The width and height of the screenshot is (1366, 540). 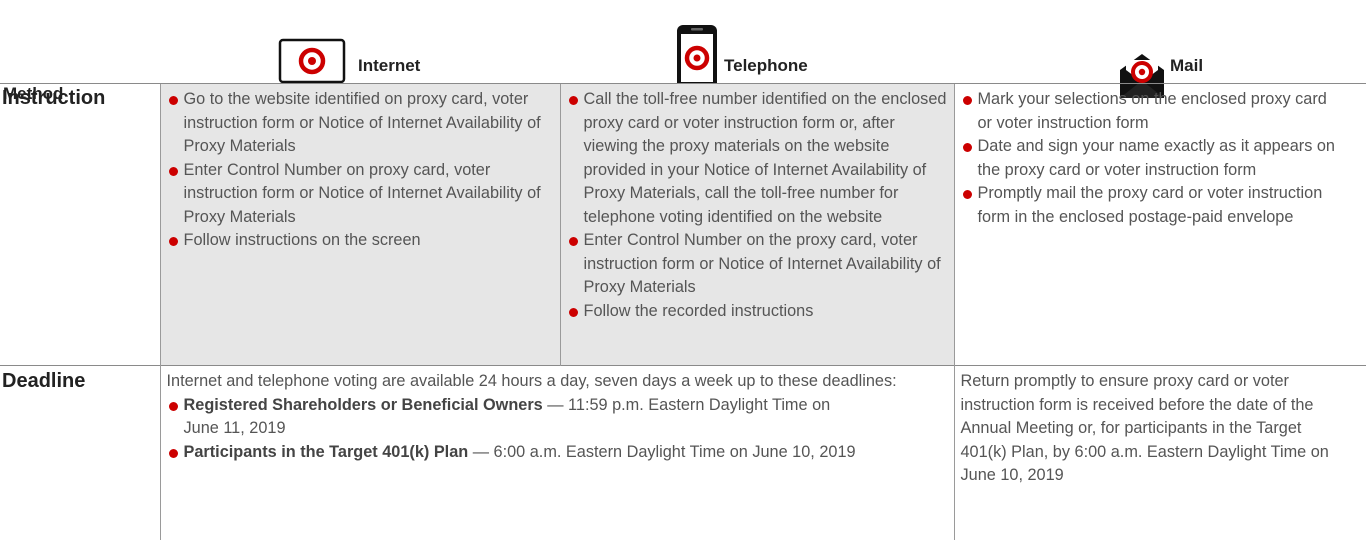 What do you see at coordinates (758, 312) in the screenshot?
I see `list-item: Follow the recorded instructions` at bounding box center [758, 312].